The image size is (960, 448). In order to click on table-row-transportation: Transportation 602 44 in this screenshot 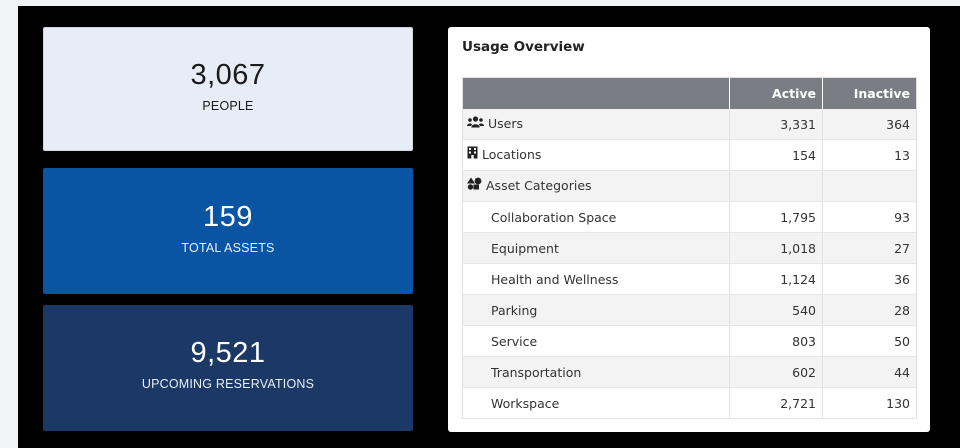, I will do `click(689, 372)`.